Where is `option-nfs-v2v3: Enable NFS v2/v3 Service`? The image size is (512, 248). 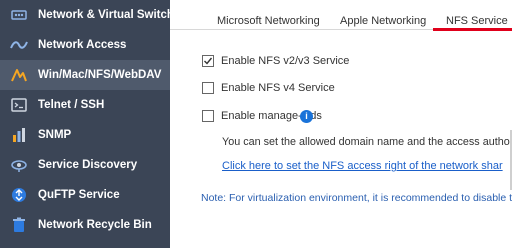
option-nfs-v2v3: Enable NFS v2/v3 Service is located at coordinates (275, 61).